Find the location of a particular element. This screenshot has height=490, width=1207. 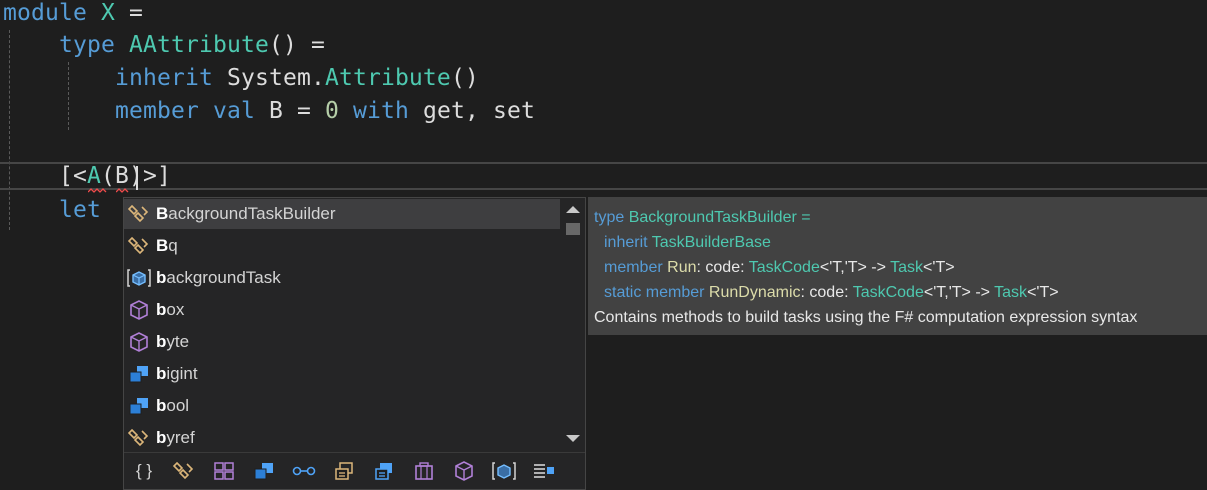

error-squiggle is located at coordinates (122, 190).